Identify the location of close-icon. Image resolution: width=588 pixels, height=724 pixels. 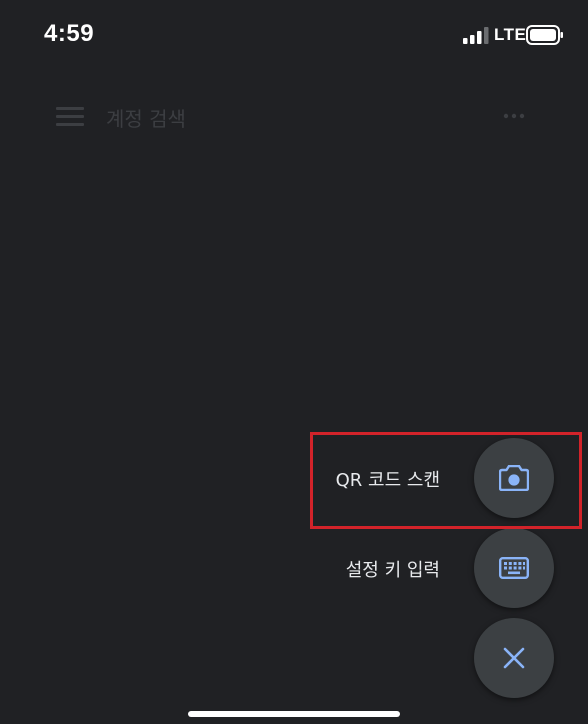
(514, 658).